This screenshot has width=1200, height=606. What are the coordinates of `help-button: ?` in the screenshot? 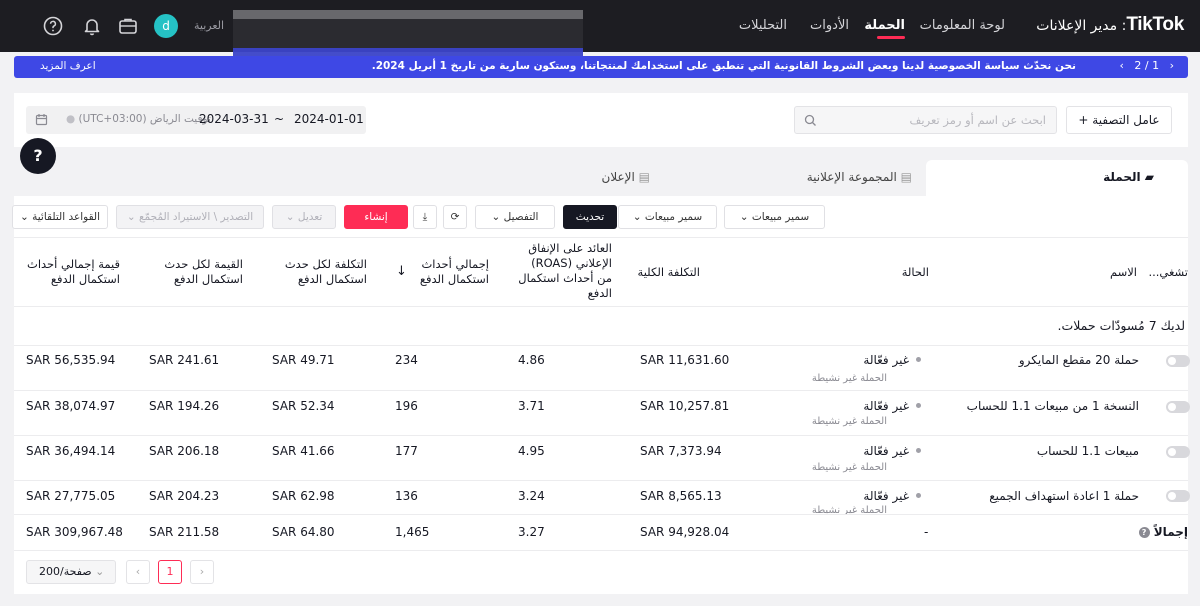 It's located at (38, 156).